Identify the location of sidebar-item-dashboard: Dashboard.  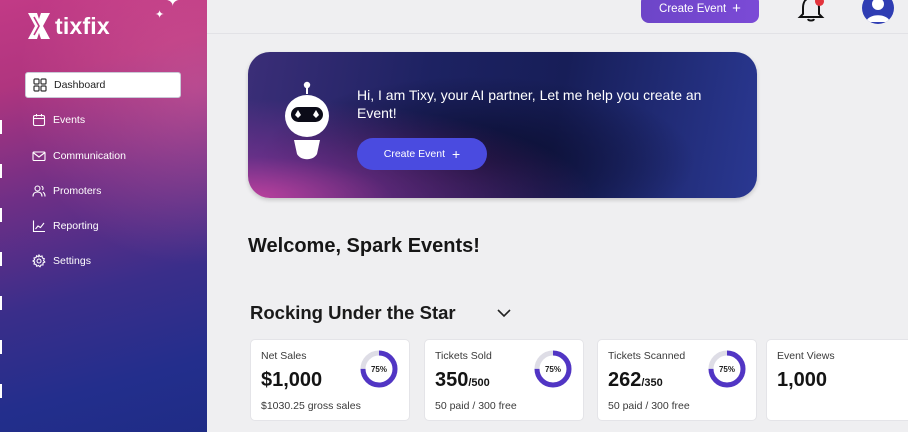
(103, 85).